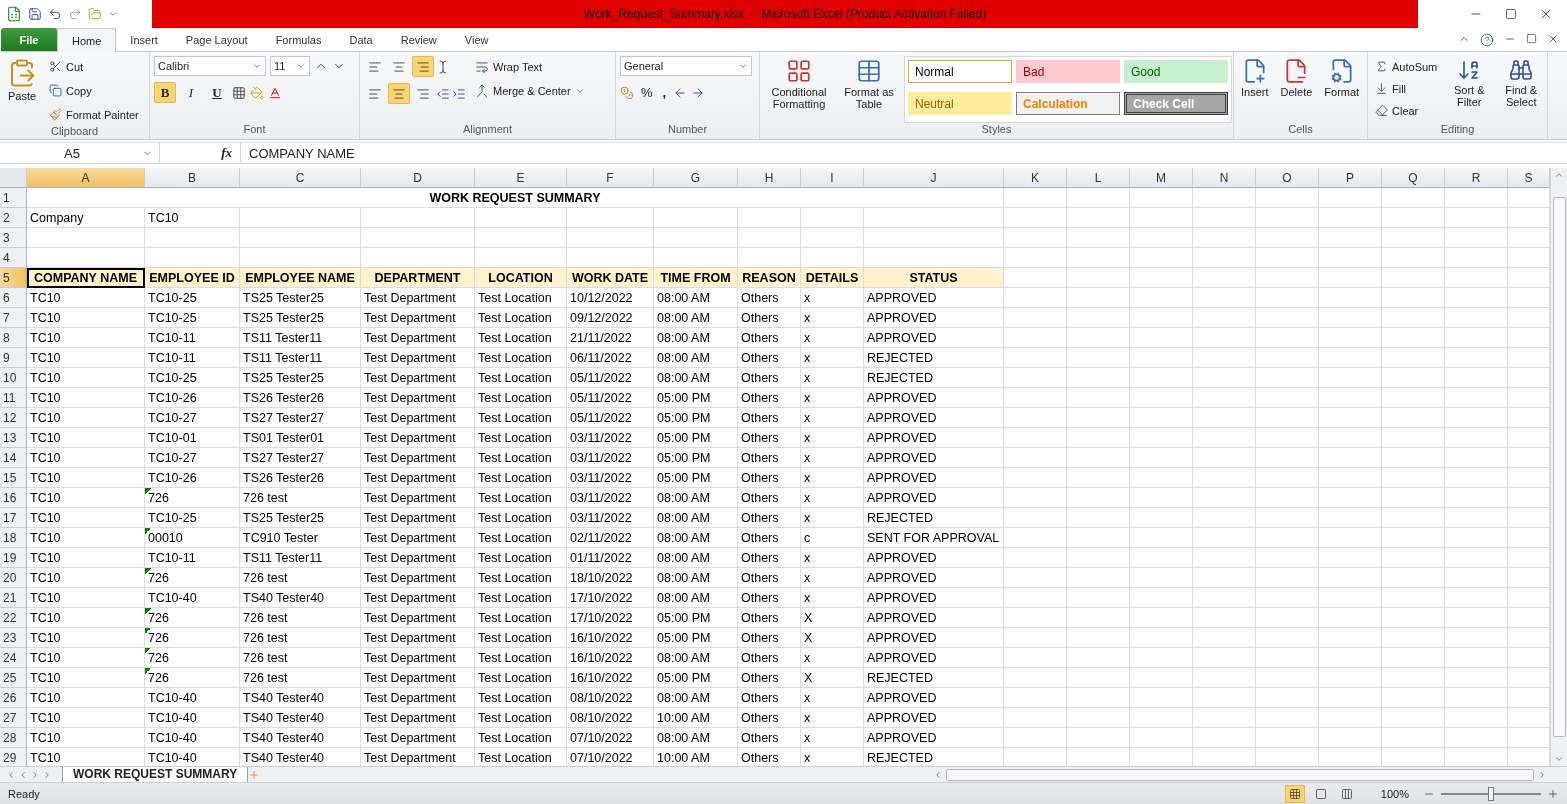 The width and height of the screenshot is (1567, 804). Describe the element at coordinates (13, 398) in the screenshot. I see `row-header: 11` at that location.